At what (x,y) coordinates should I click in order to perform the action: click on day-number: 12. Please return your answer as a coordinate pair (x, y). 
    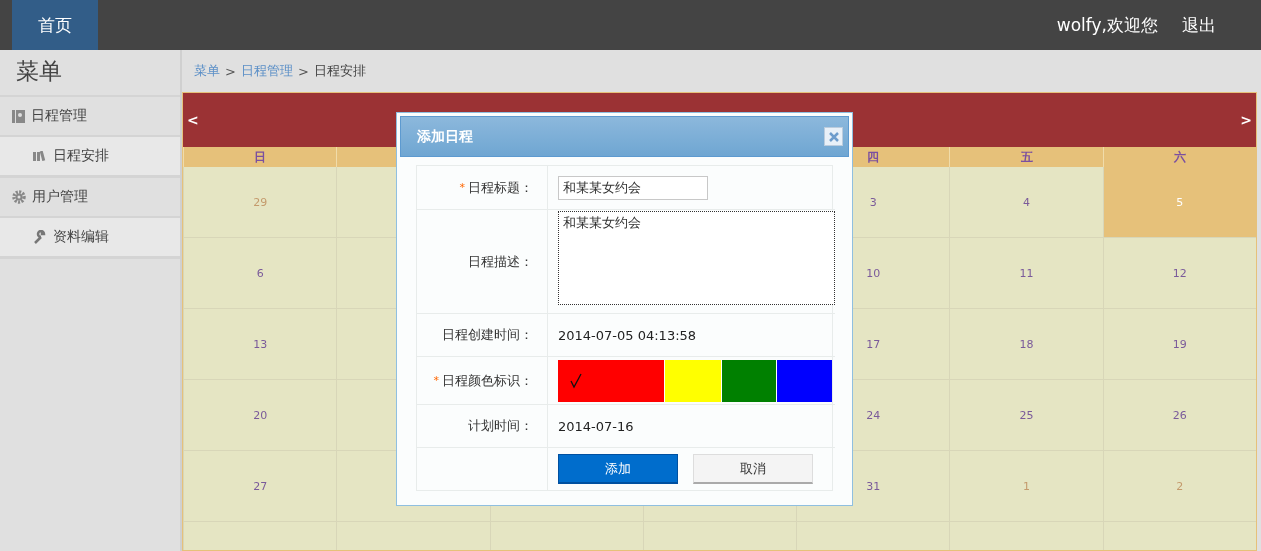
    Looking at the image, I should click on (1179, 273).